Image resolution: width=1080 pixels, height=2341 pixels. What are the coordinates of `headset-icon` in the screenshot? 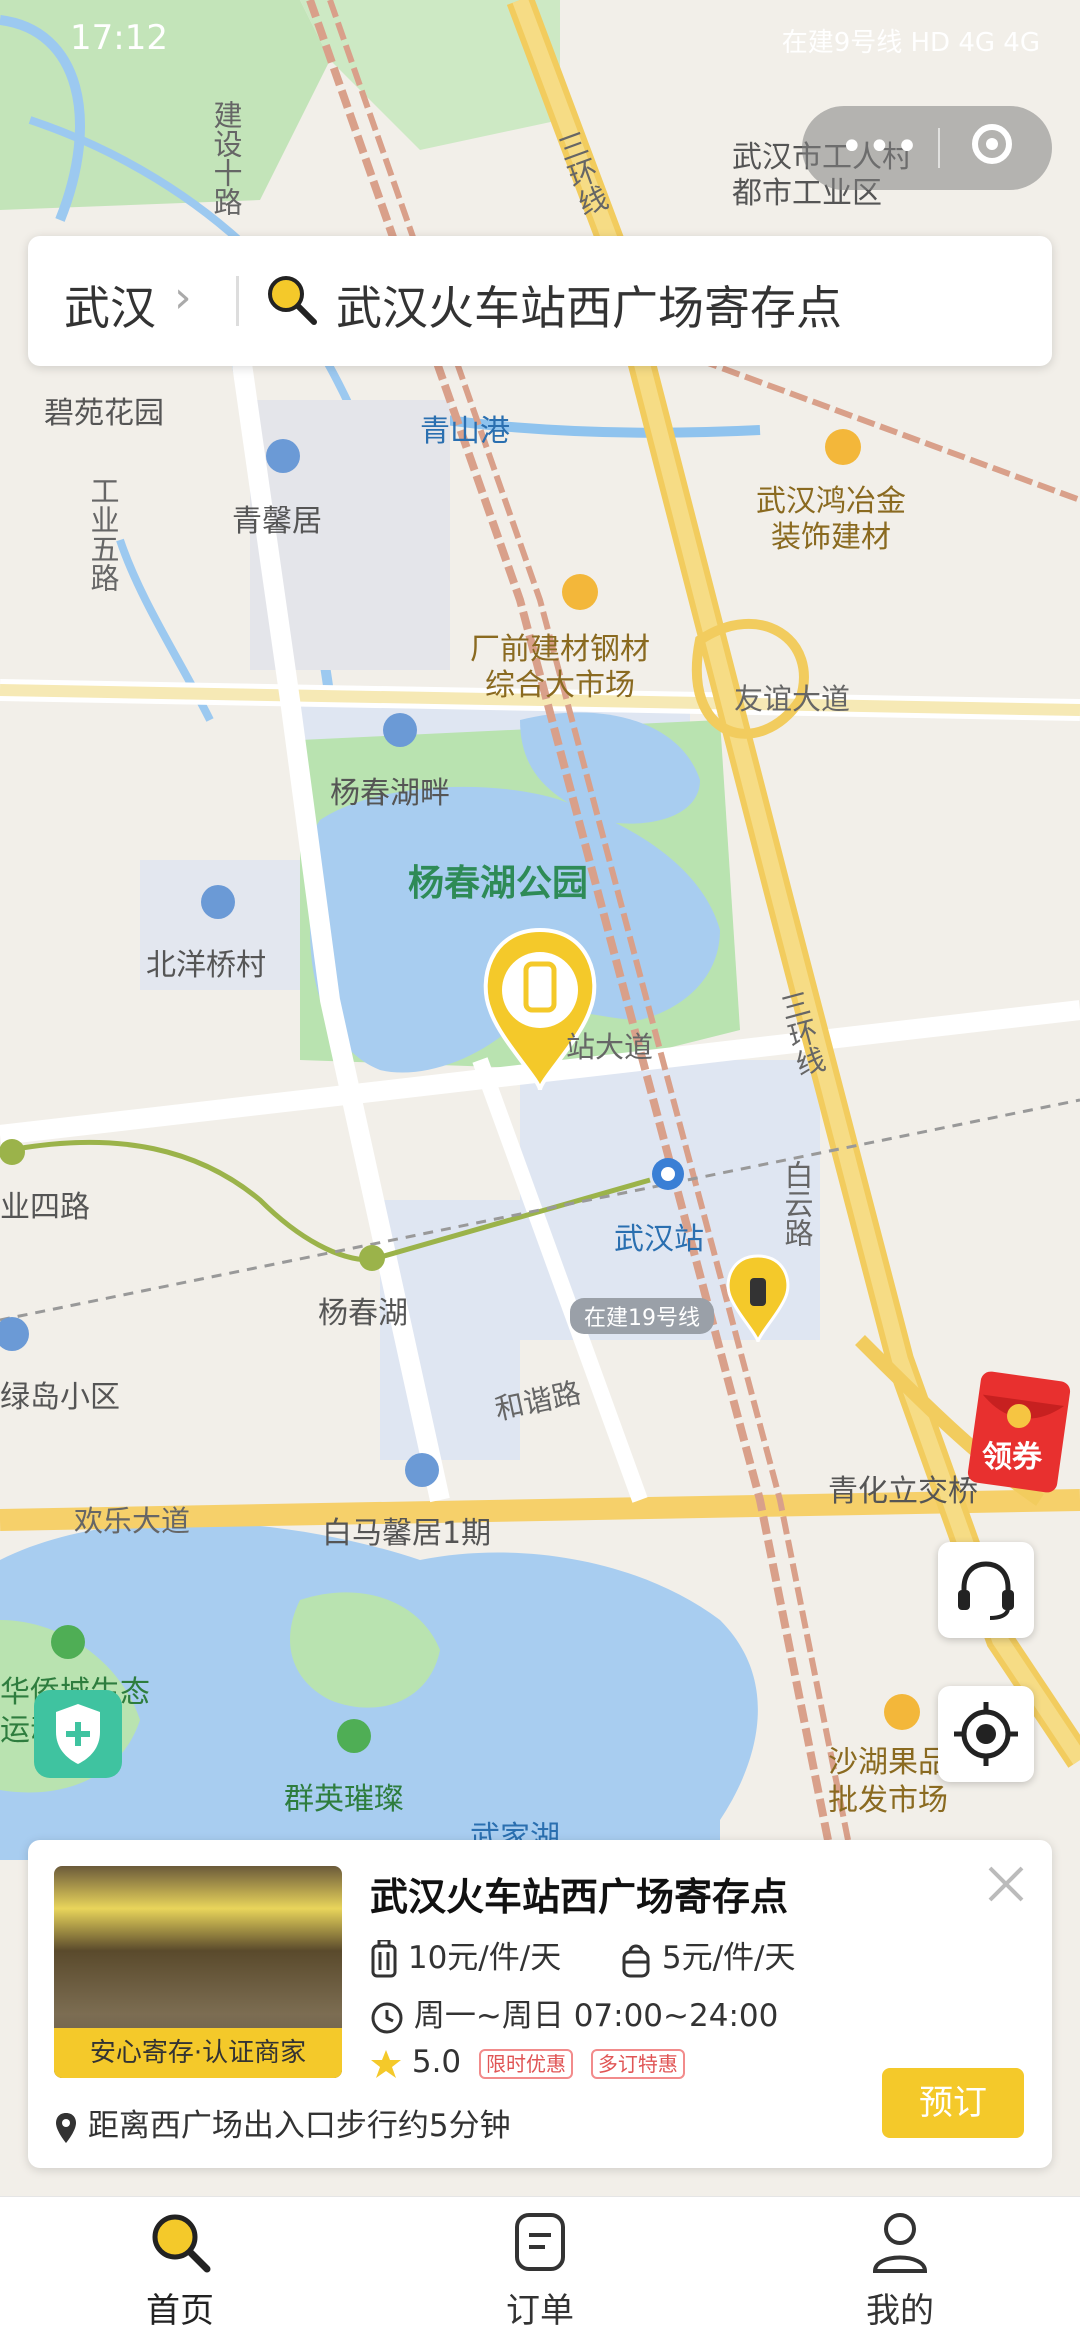 It's located at (986, 1590).